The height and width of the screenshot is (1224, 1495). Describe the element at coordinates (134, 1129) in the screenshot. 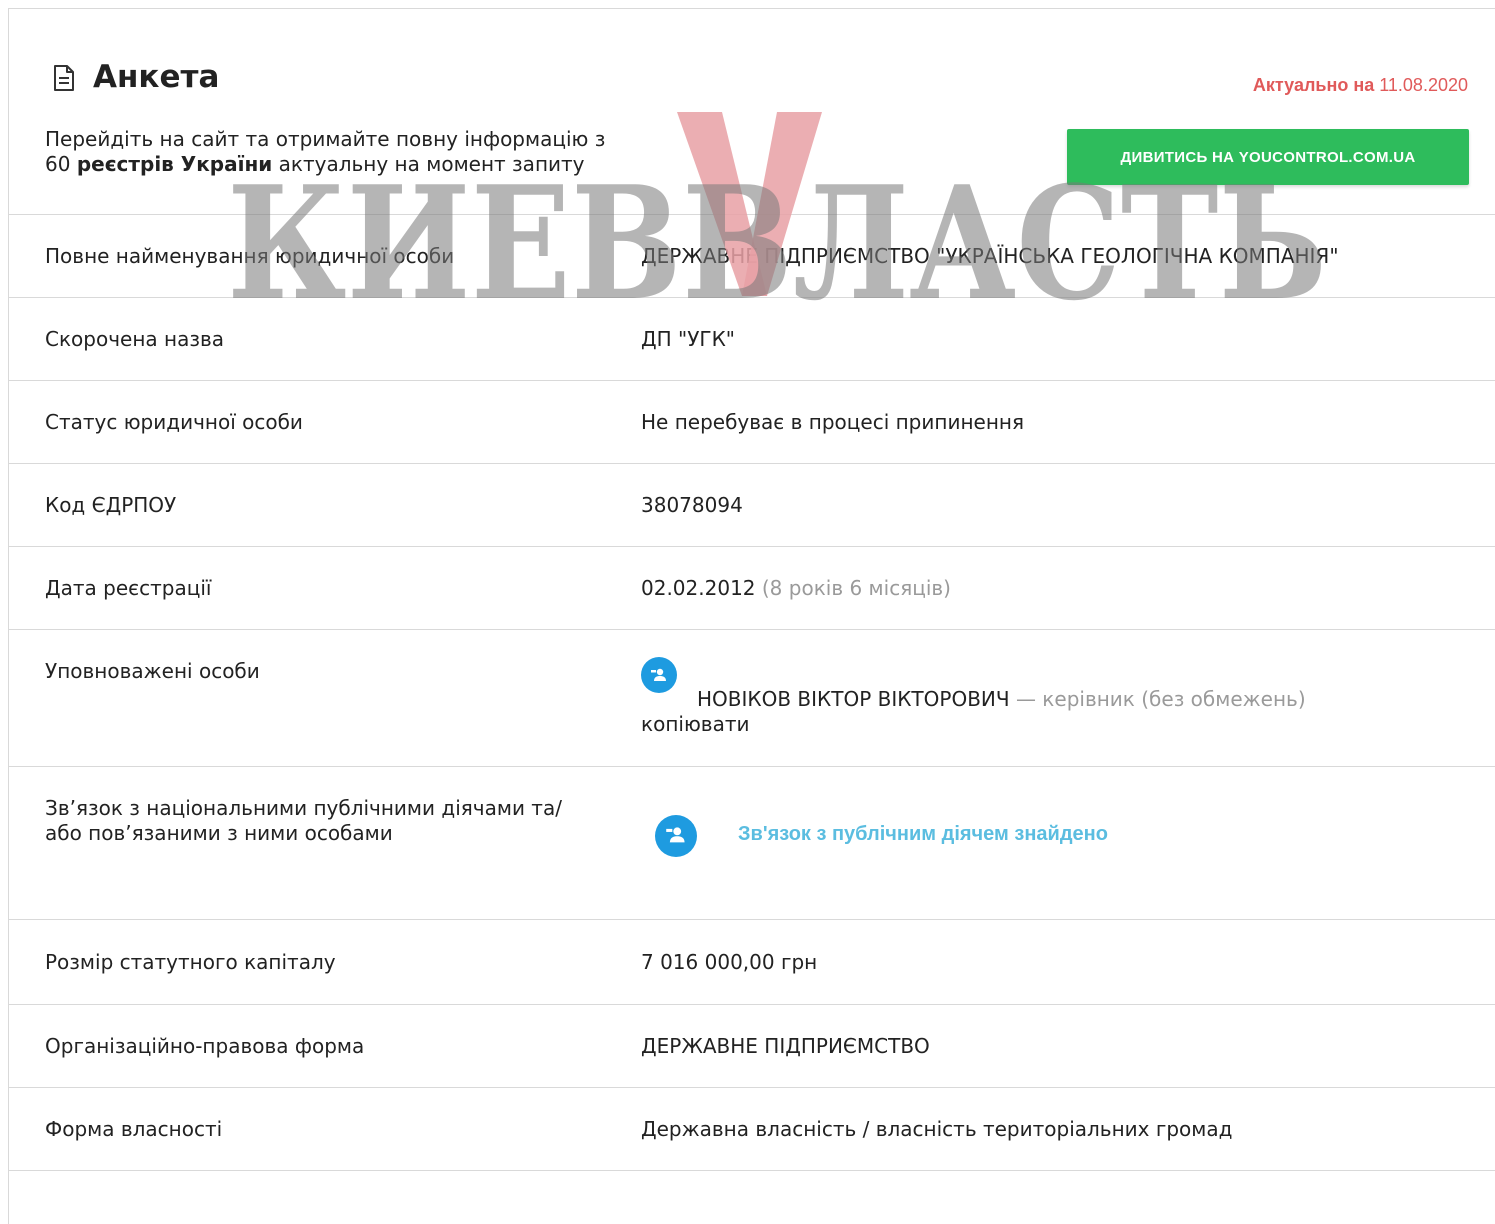

I see `row-label: Форма власності` at that location.